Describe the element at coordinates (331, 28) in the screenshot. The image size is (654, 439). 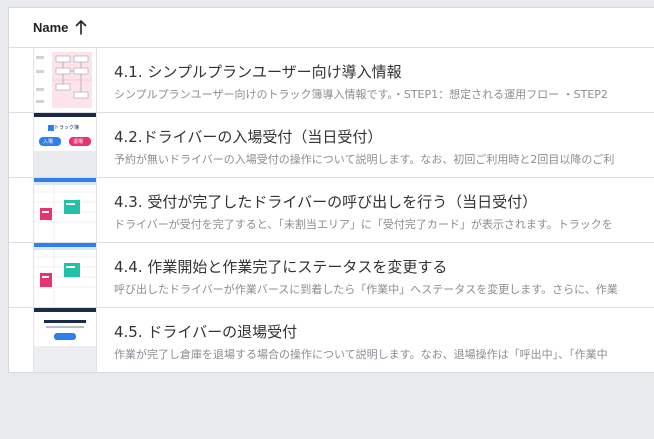
I see `list-header: Name` at that location.